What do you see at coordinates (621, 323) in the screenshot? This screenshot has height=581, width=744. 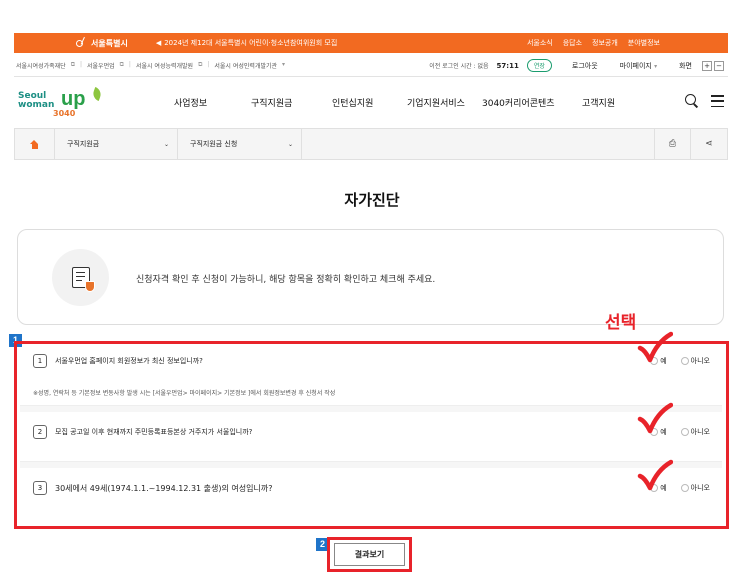 I see `select-annotation: 선택` at bounding box center [621, 323].